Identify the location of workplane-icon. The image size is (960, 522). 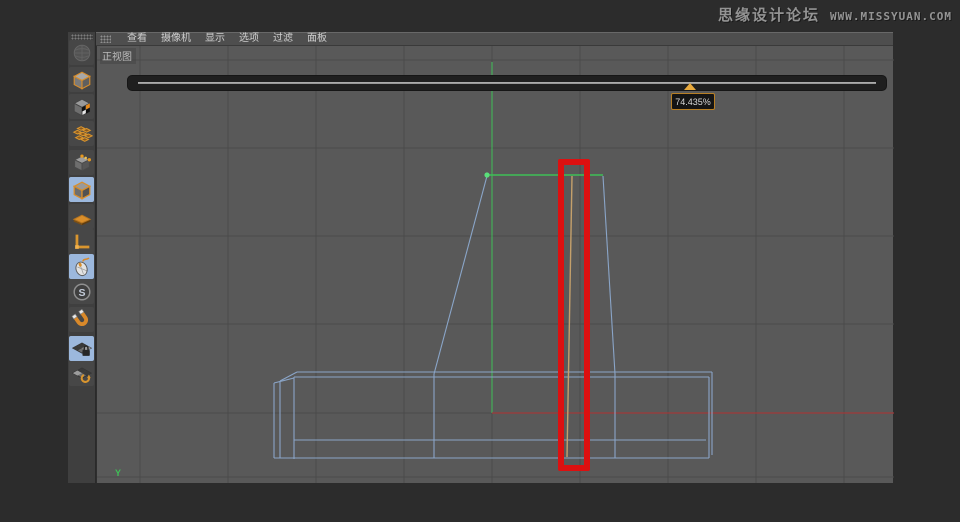
(81, 375).